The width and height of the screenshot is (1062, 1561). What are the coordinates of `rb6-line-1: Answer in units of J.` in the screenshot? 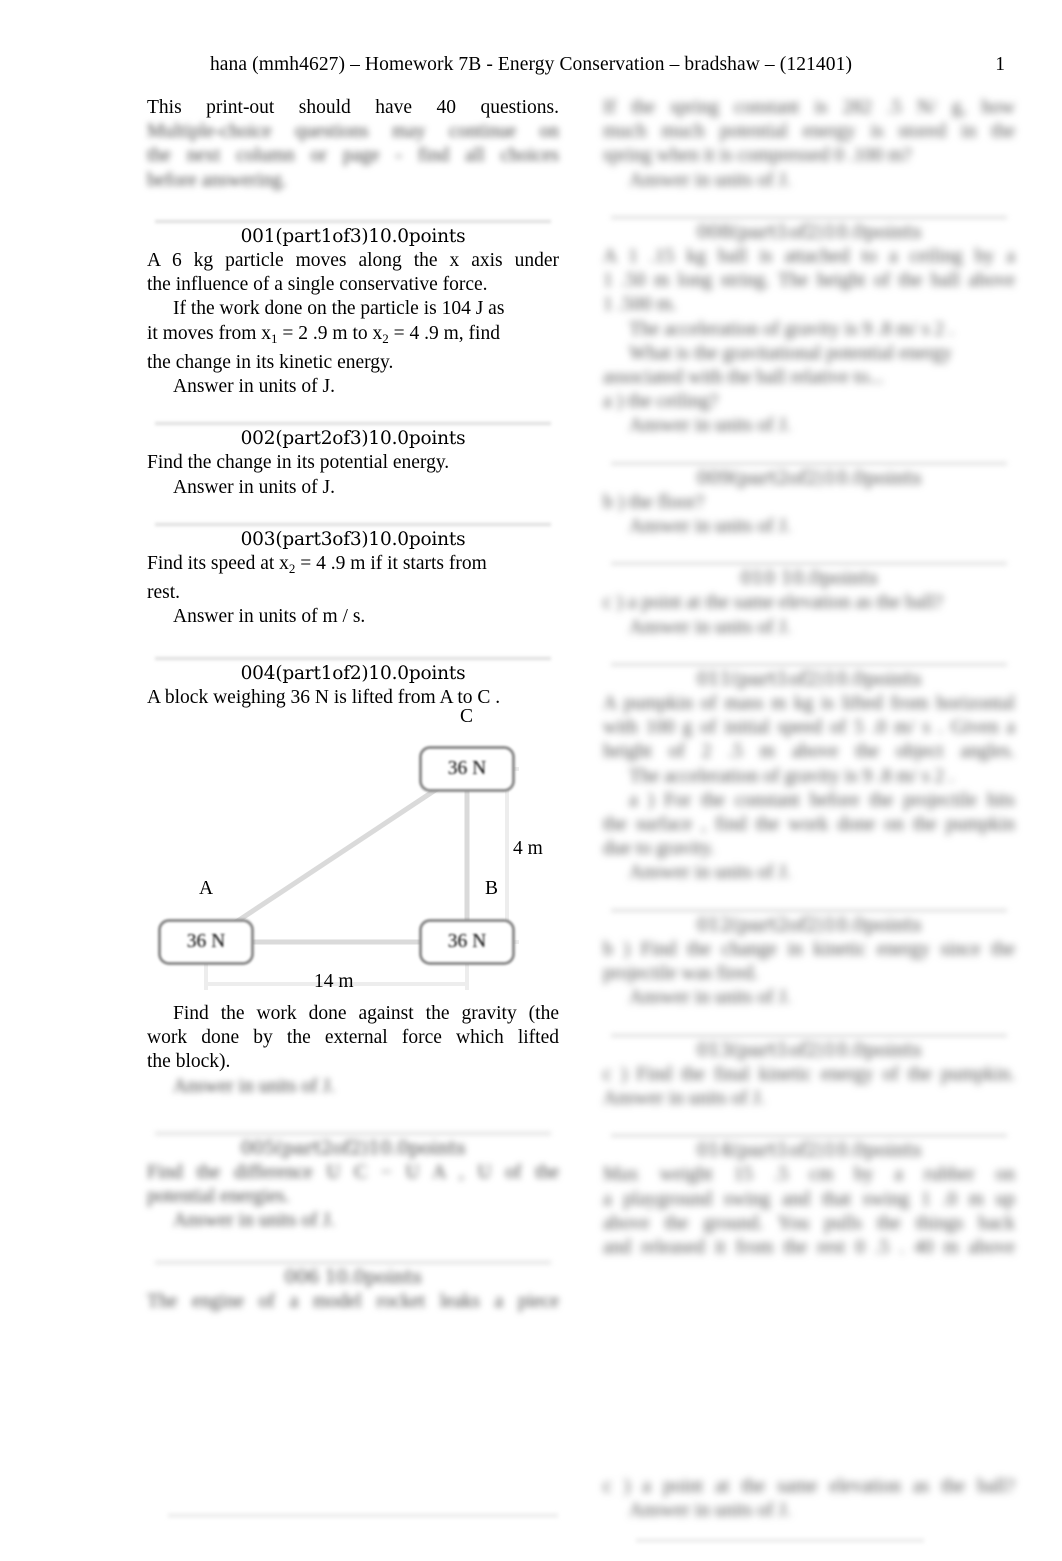 It's located at (684, 1098).